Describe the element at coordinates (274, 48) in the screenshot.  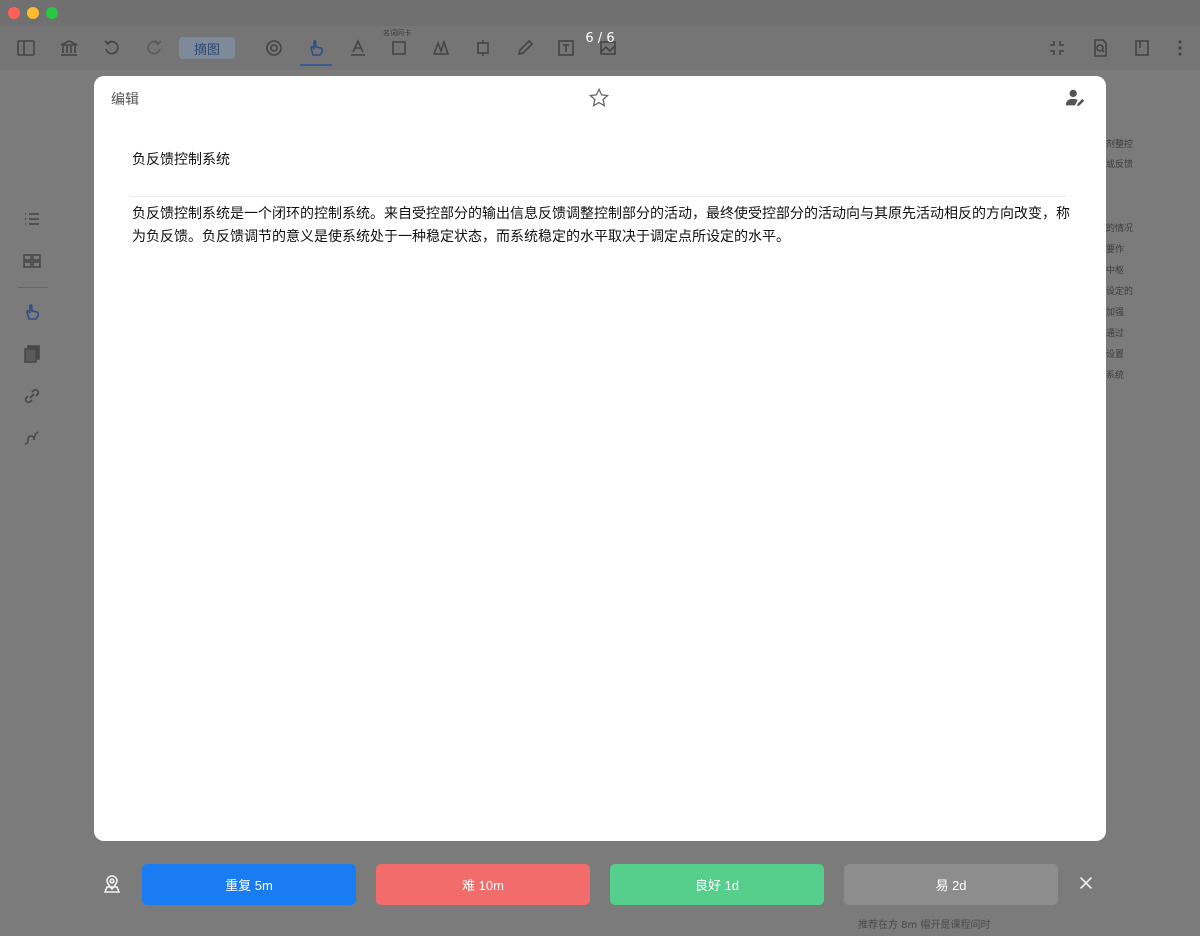
I see `review-icon` at that location.